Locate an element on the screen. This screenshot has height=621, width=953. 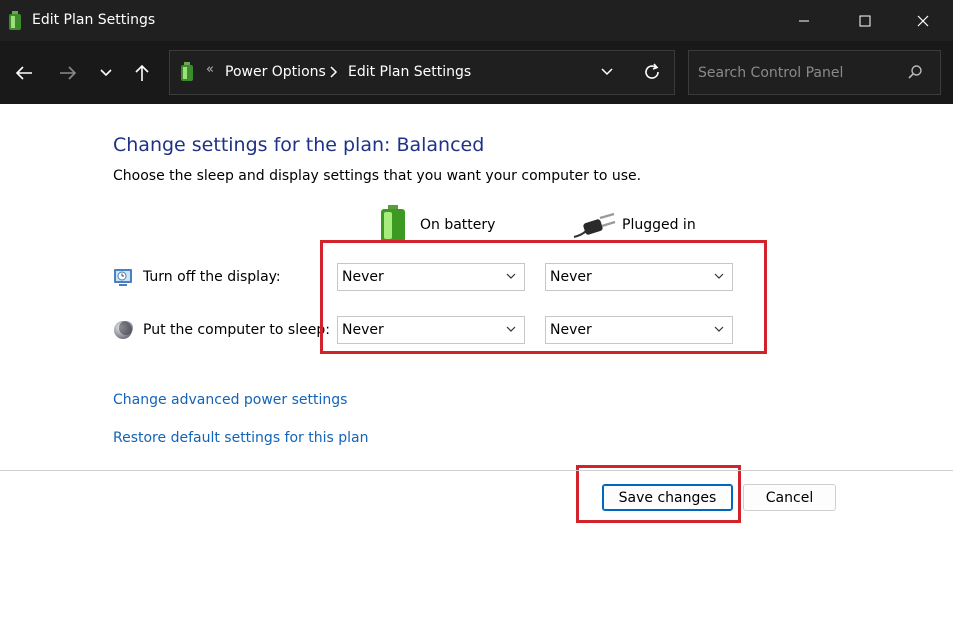
footer-divider is located at coordinates (476, 470).